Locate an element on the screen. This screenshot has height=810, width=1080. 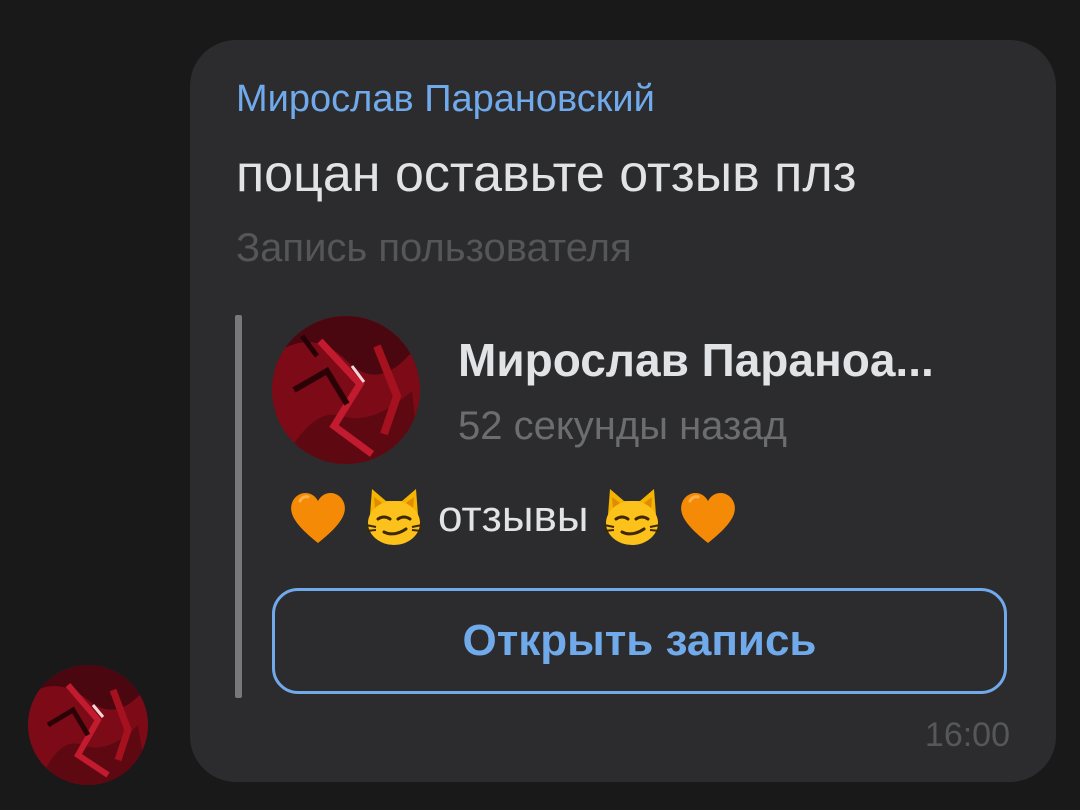
message-time: 16:00 is located at coordinates (967, 735).